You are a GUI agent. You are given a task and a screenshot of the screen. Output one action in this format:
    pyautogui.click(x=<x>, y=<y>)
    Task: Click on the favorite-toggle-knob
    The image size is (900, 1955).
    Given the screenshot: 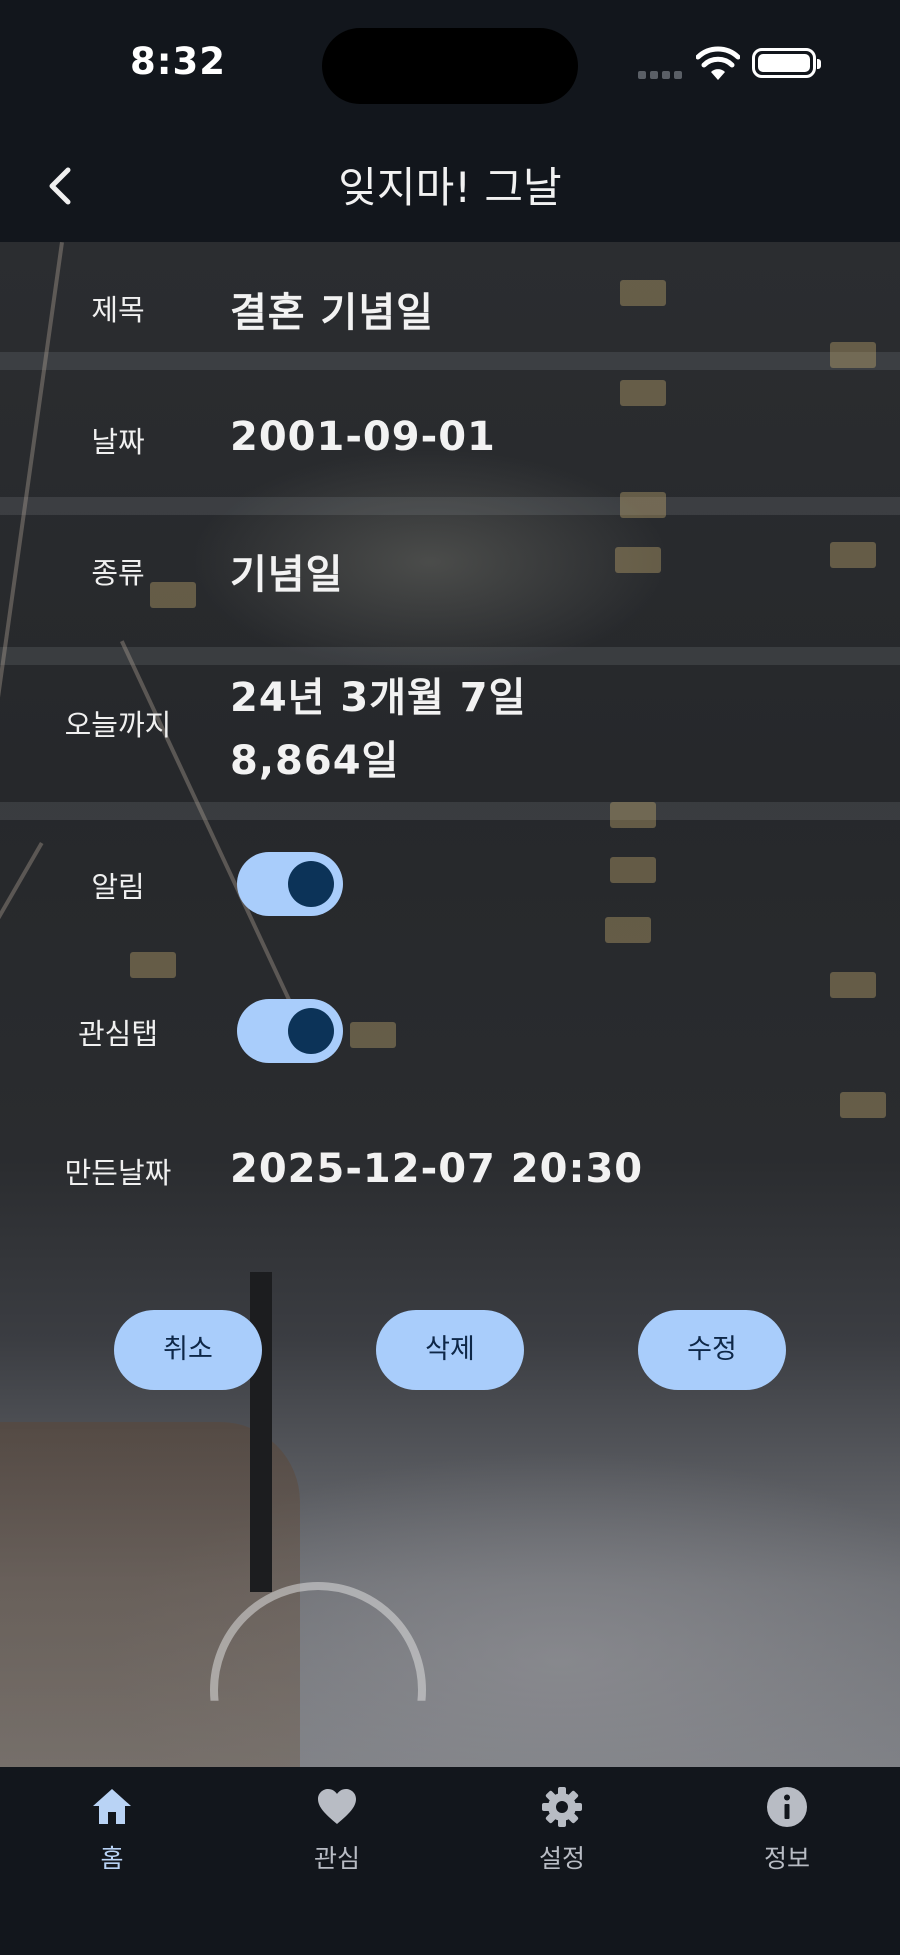 What is the action you would take?
    pyautogui.click(x=311, y=1031)
    